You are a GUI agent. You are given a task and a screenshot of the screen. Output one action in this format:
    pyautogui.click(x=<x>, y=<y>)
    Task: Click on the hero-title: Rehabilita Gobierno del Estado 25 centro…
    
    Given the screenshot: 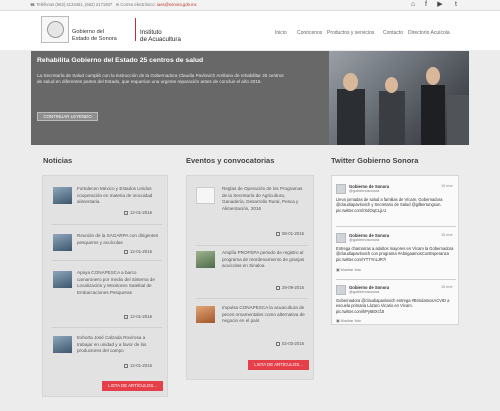 What is the action you would take?
    pyautogui.click(x=120, y=60)
    